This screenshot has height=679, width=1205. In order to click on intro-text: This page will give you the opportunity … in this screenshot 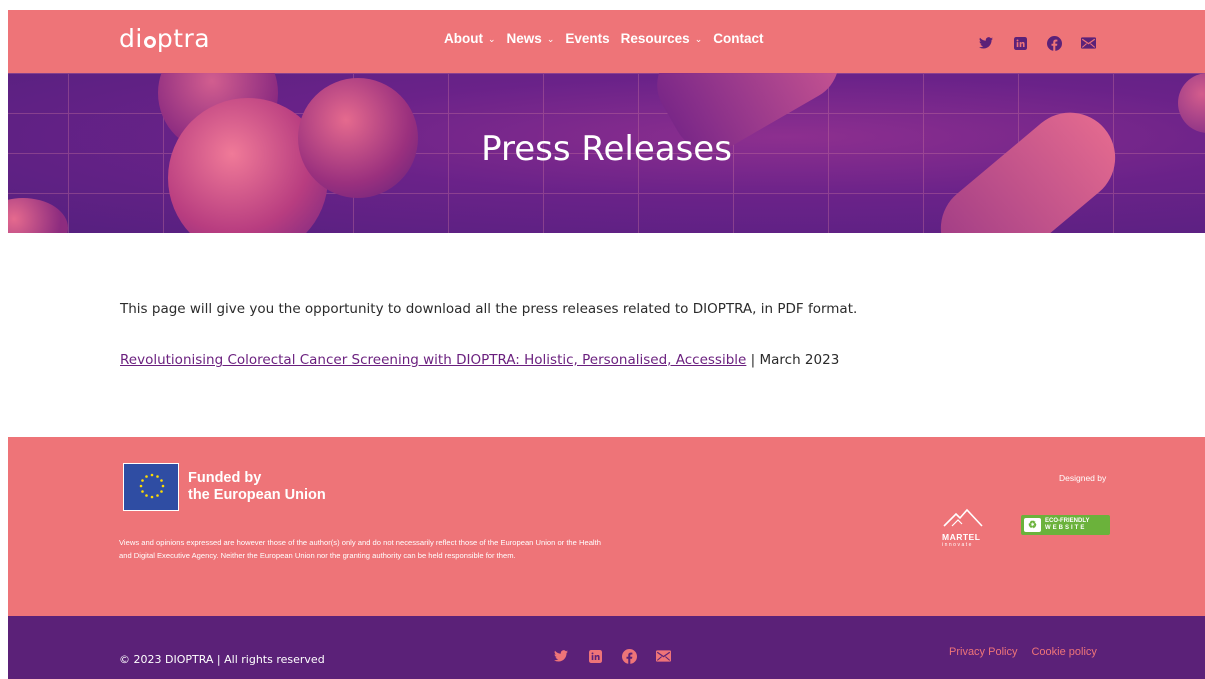, I will do `click(489, 309)`.